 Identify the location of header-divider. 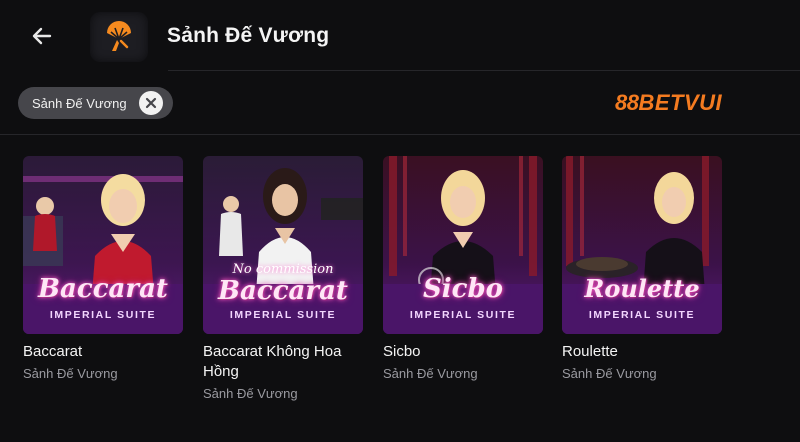
(484, 70).